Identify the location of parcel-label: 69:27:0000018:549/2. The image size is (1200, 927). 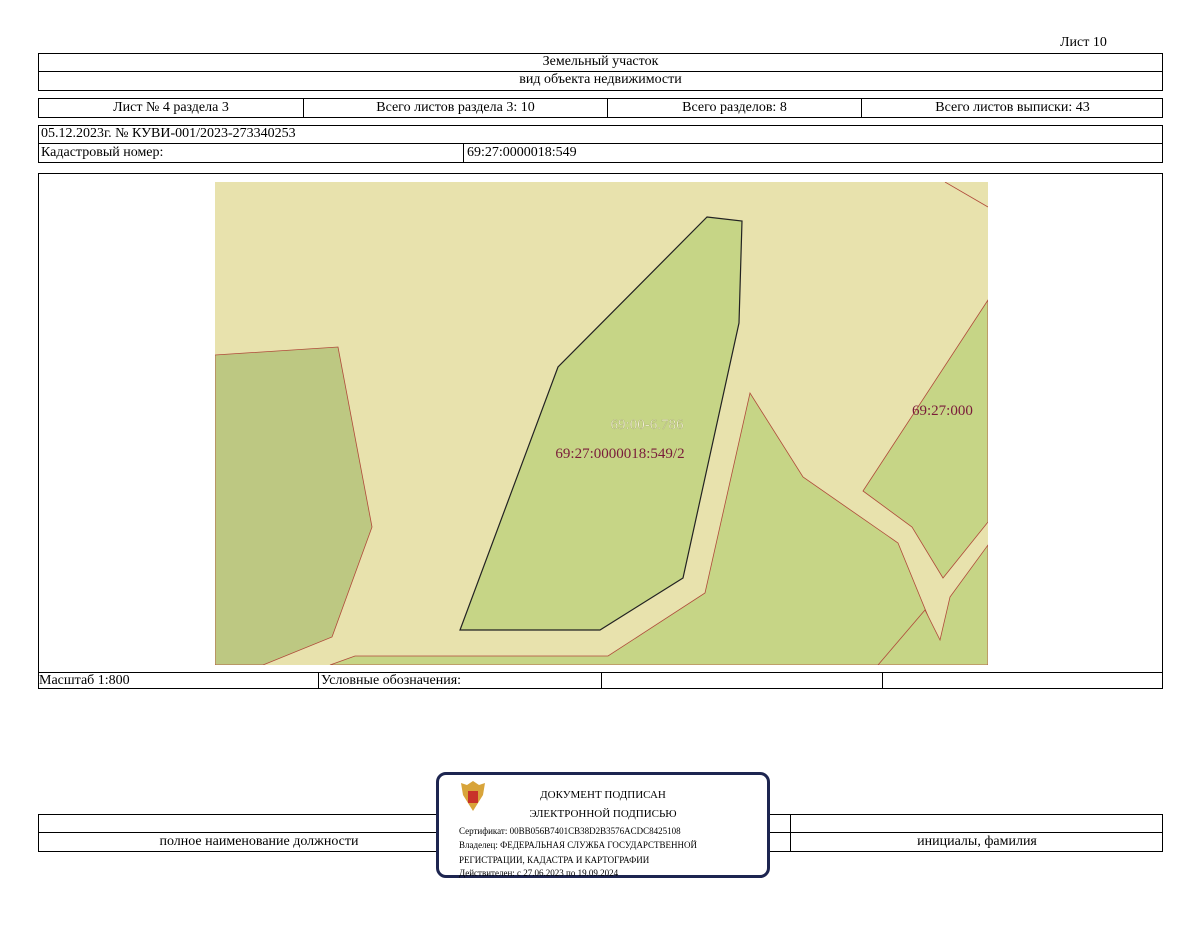
(619, 454).